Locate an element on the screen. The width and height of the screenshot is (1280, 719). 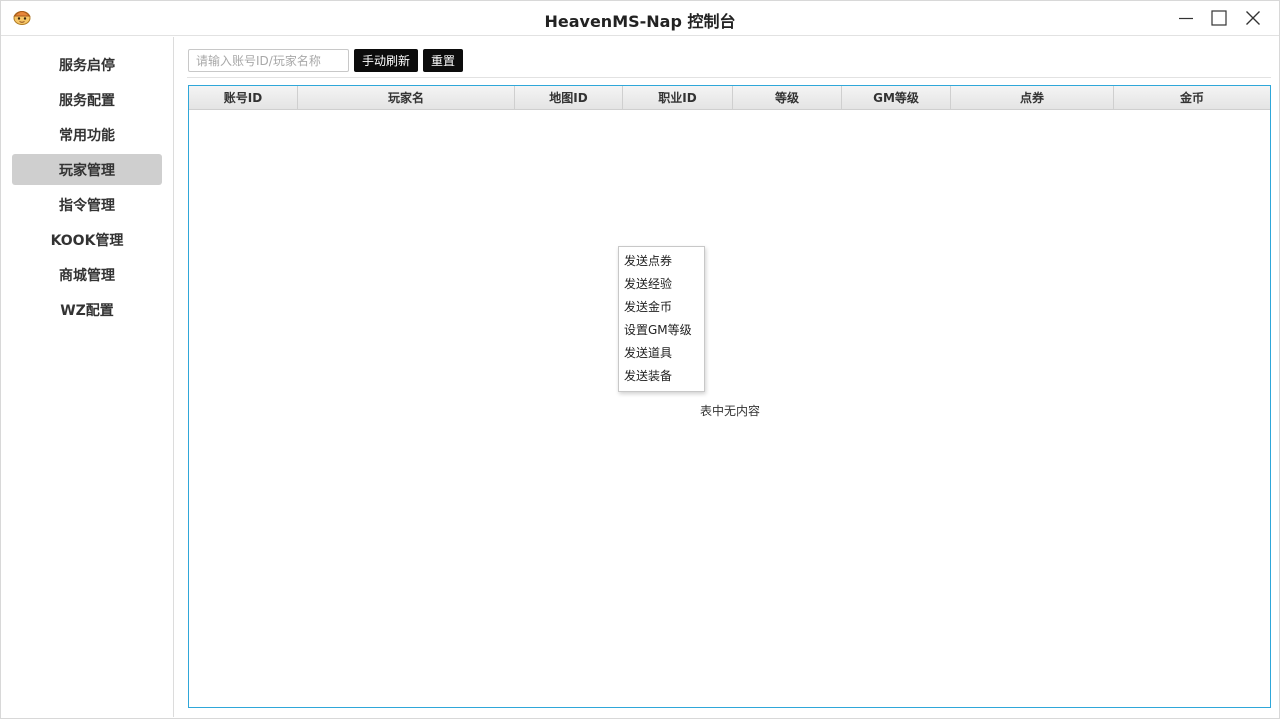
menu-item-send-equipment: 发送装备 is located at coordinates (661, 376).